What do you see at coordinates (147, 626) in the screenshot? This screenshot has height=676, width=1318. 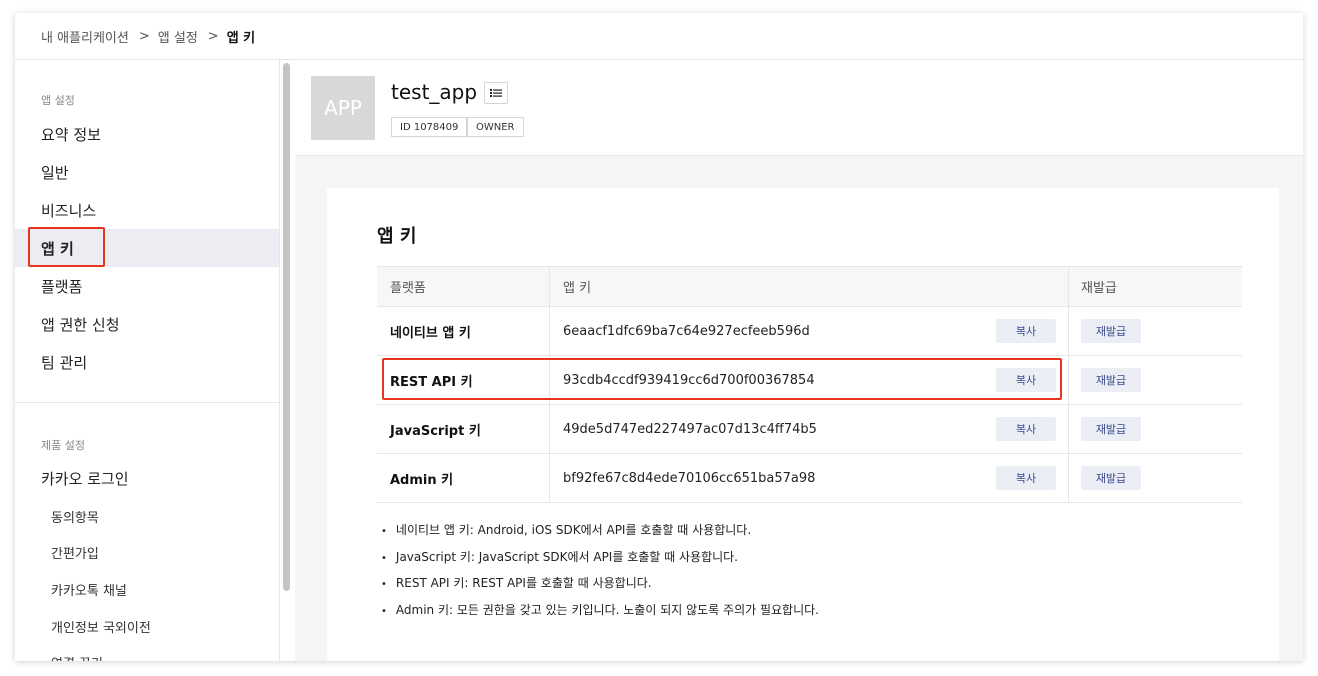 I see `sidebar-subitem-privacy-transfer: 개인정보 국외이전` at bounding box center [147, 626].